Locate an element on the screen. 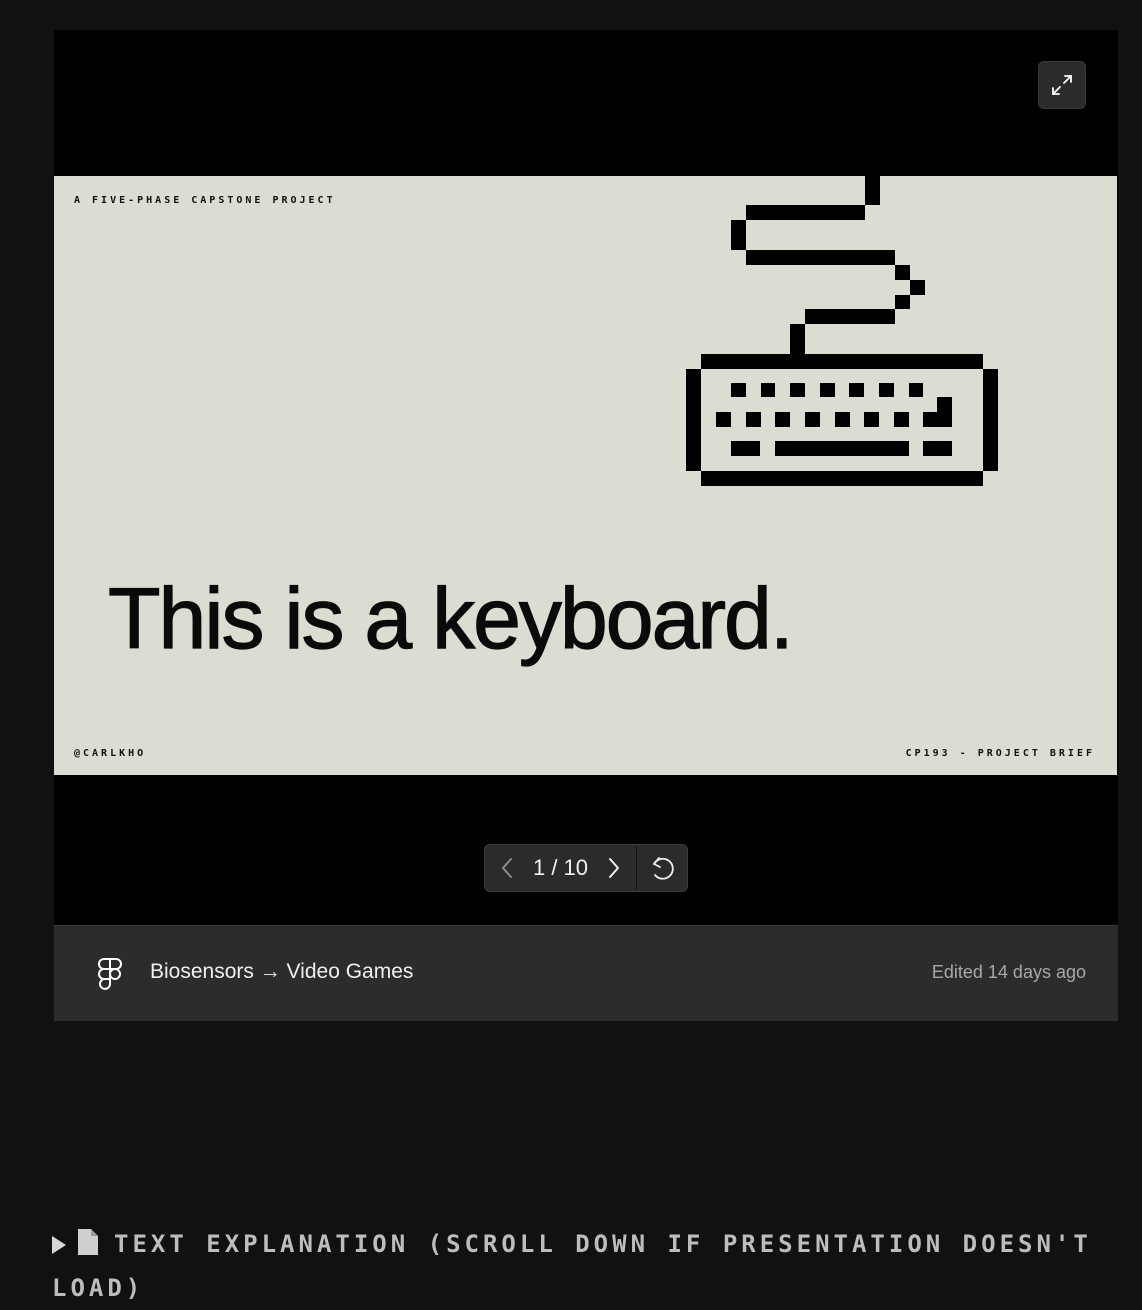  triangle-right-icon is located at coordinates (59, 1245).